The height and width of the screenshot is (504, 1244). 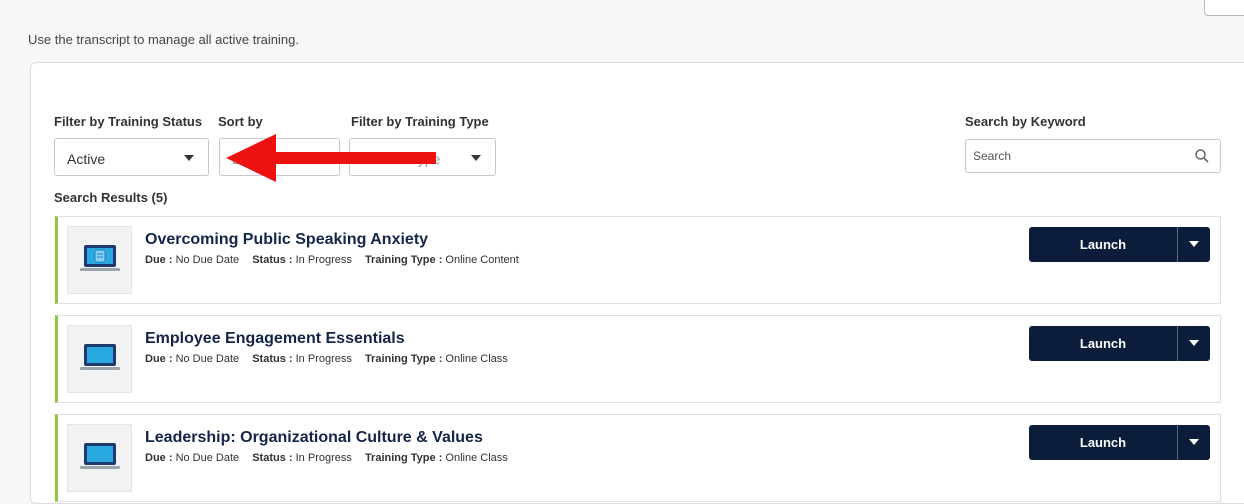 I want to click on status-filter-label: Filter by Training Status, so click(x=128, y=121).